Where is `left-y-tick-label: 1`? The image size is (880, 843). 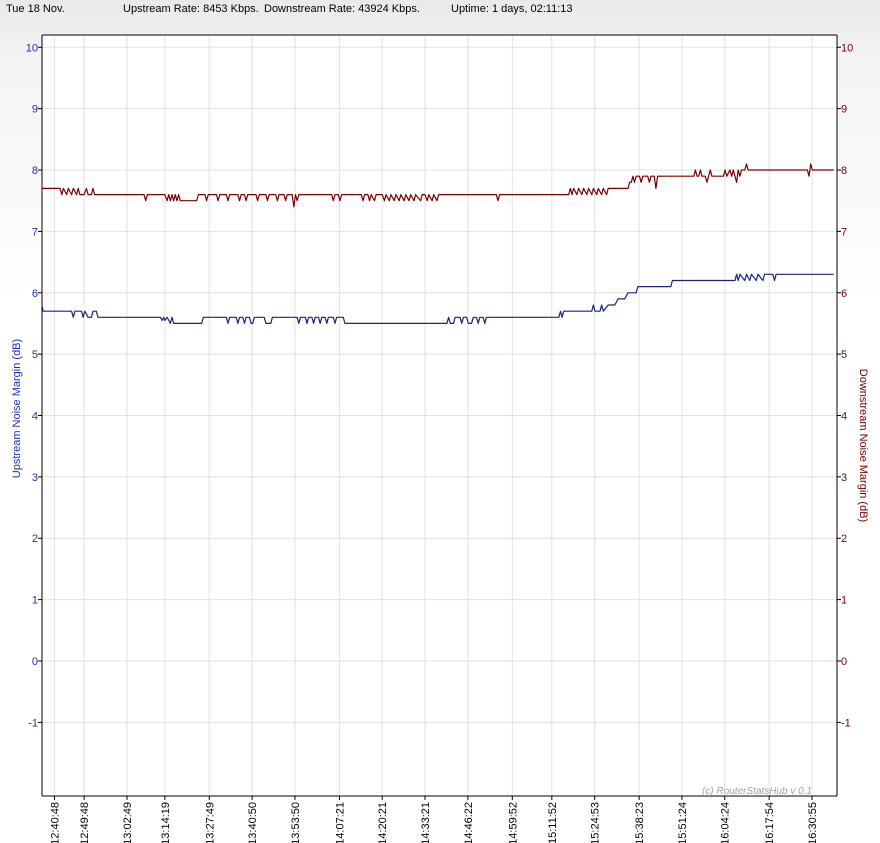
left-y-tick-label: 1 is located at coordinates (35, 601).